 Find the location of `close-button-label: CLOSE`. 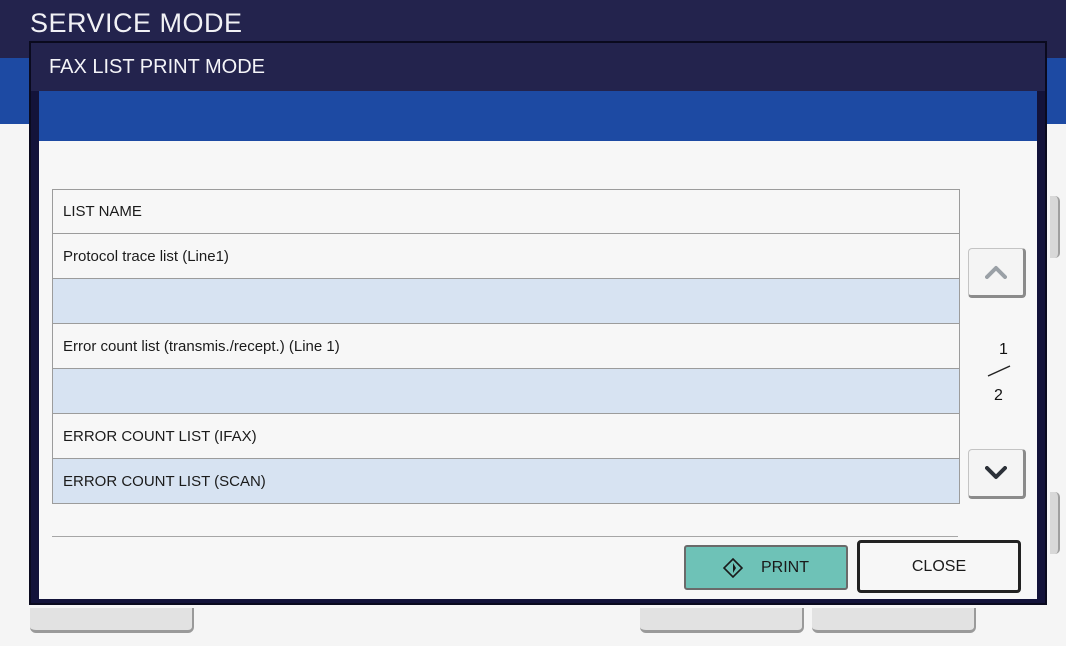

close-button-label: CLOSE is located at coordinates (939, 566).